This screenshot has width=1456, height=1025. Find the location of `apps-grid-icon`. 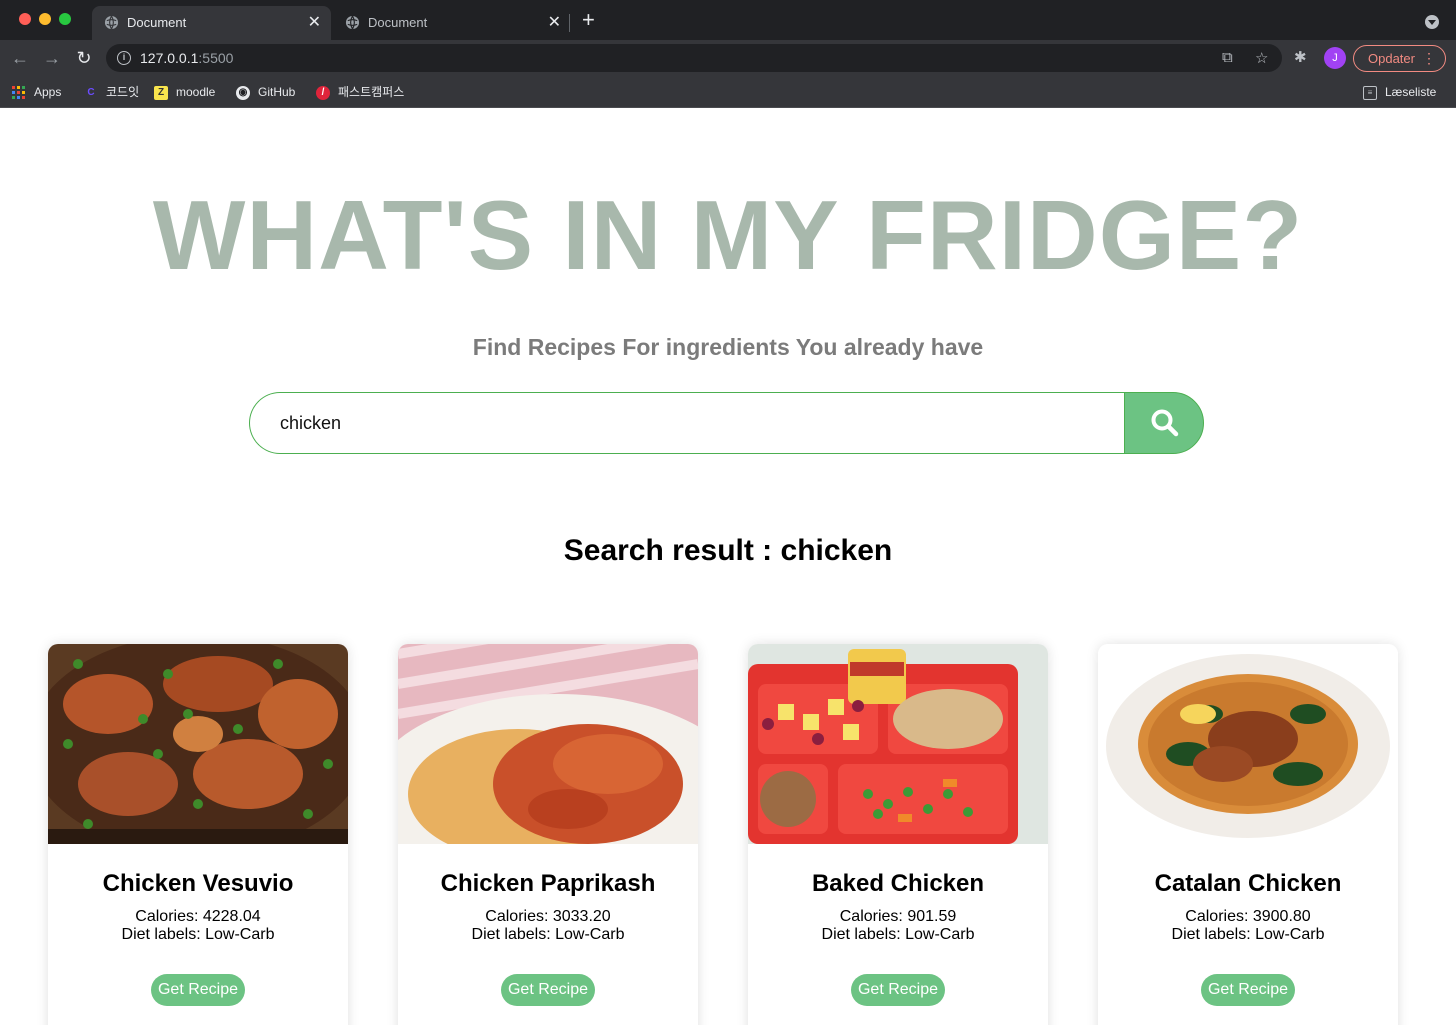

apps-grid-icon is located at coordinates (18, 92).